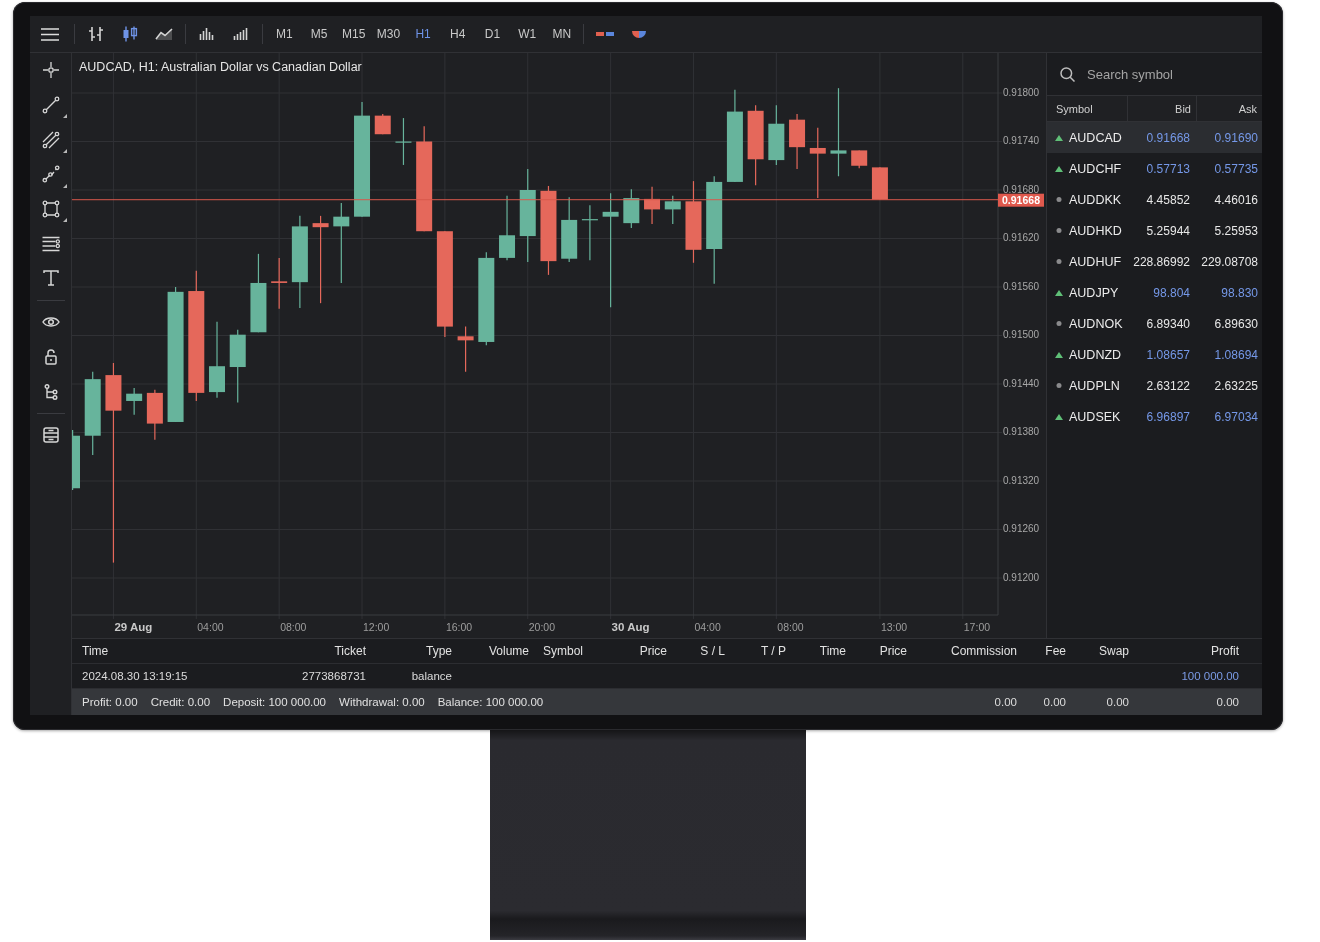 Image resolution: width=1320 pixels, height=942 pixels. What do you see at coordinates (50, 34) in the screenshot?
I see `menu-icon` at bounding box center [50, 34].